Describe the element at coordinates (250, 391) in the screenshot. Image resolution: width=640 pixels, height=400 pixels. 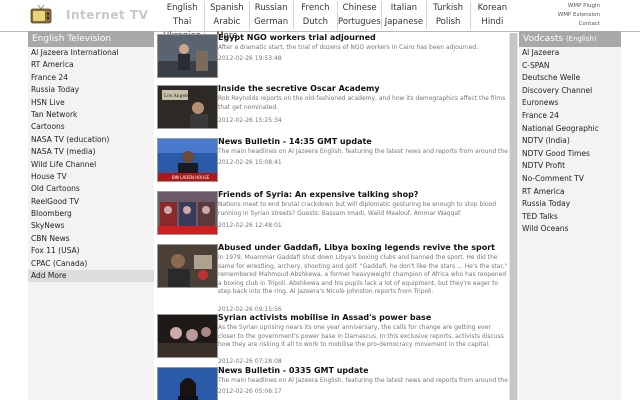
I see `feed-item-date: 2012-02-26 05:06:17` at that location.